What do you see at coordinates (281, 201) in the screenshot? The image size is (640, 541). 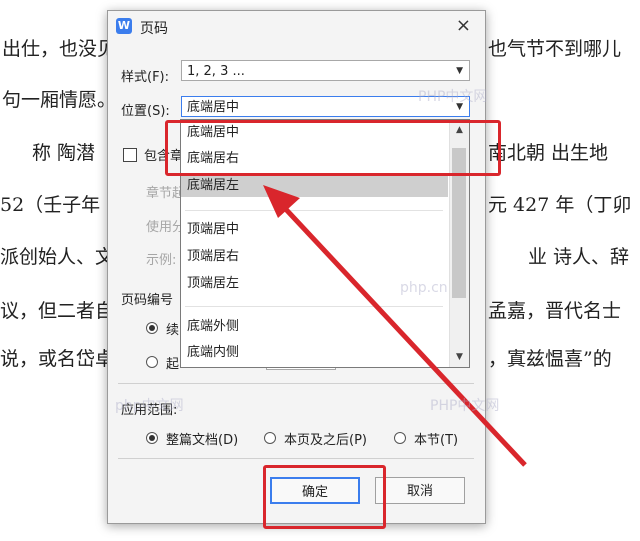 I see `arrow-head` at bounding box center [281, 201].